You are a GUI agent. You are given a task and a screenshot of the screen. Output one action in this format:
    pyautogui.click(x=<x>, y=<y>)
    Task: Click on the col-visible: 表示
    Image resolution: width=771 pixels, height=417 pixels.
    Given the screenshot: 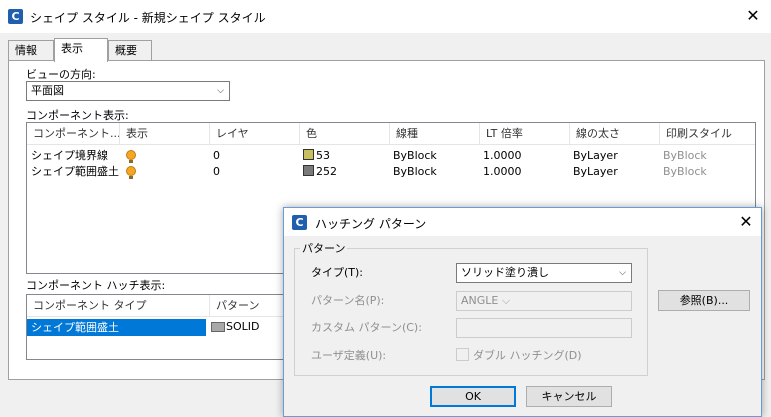 What is the action you would take?
    pyautogui.click(x=165, y=134)
    